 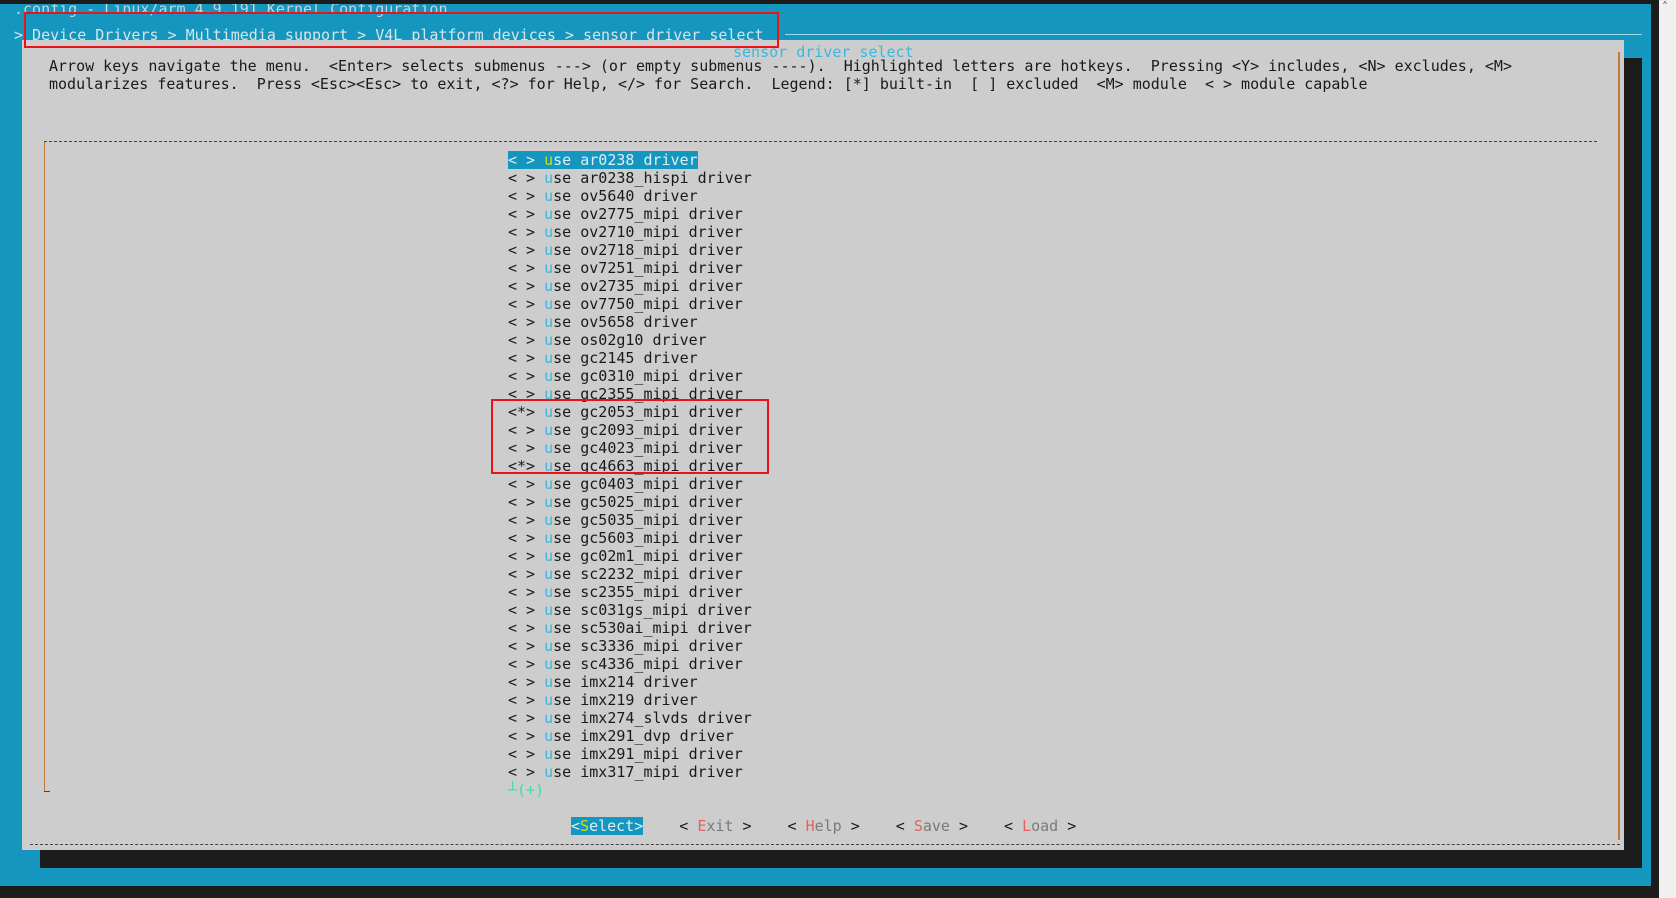 I want to click on menu-item: < > use ov7251_mipi driver, so click(x=630, y=268).